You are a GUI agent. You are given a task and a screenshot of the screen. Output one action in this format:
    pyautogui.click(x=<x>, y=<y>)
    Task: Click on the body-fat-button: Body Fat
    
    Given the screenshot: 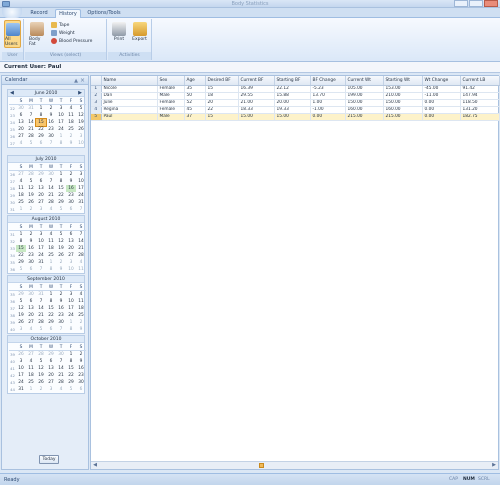 What is the action you would take?
    pyautogui.click(x=37, y=34)
    